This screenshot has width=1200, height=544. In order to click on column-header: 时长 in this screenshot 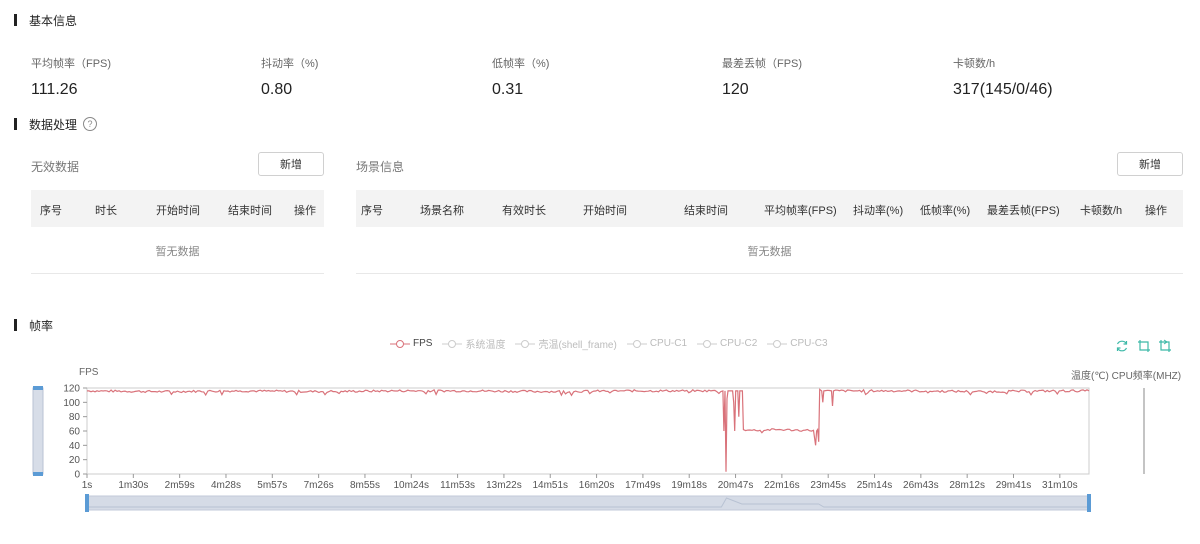, I will do `click(106, 211)`.